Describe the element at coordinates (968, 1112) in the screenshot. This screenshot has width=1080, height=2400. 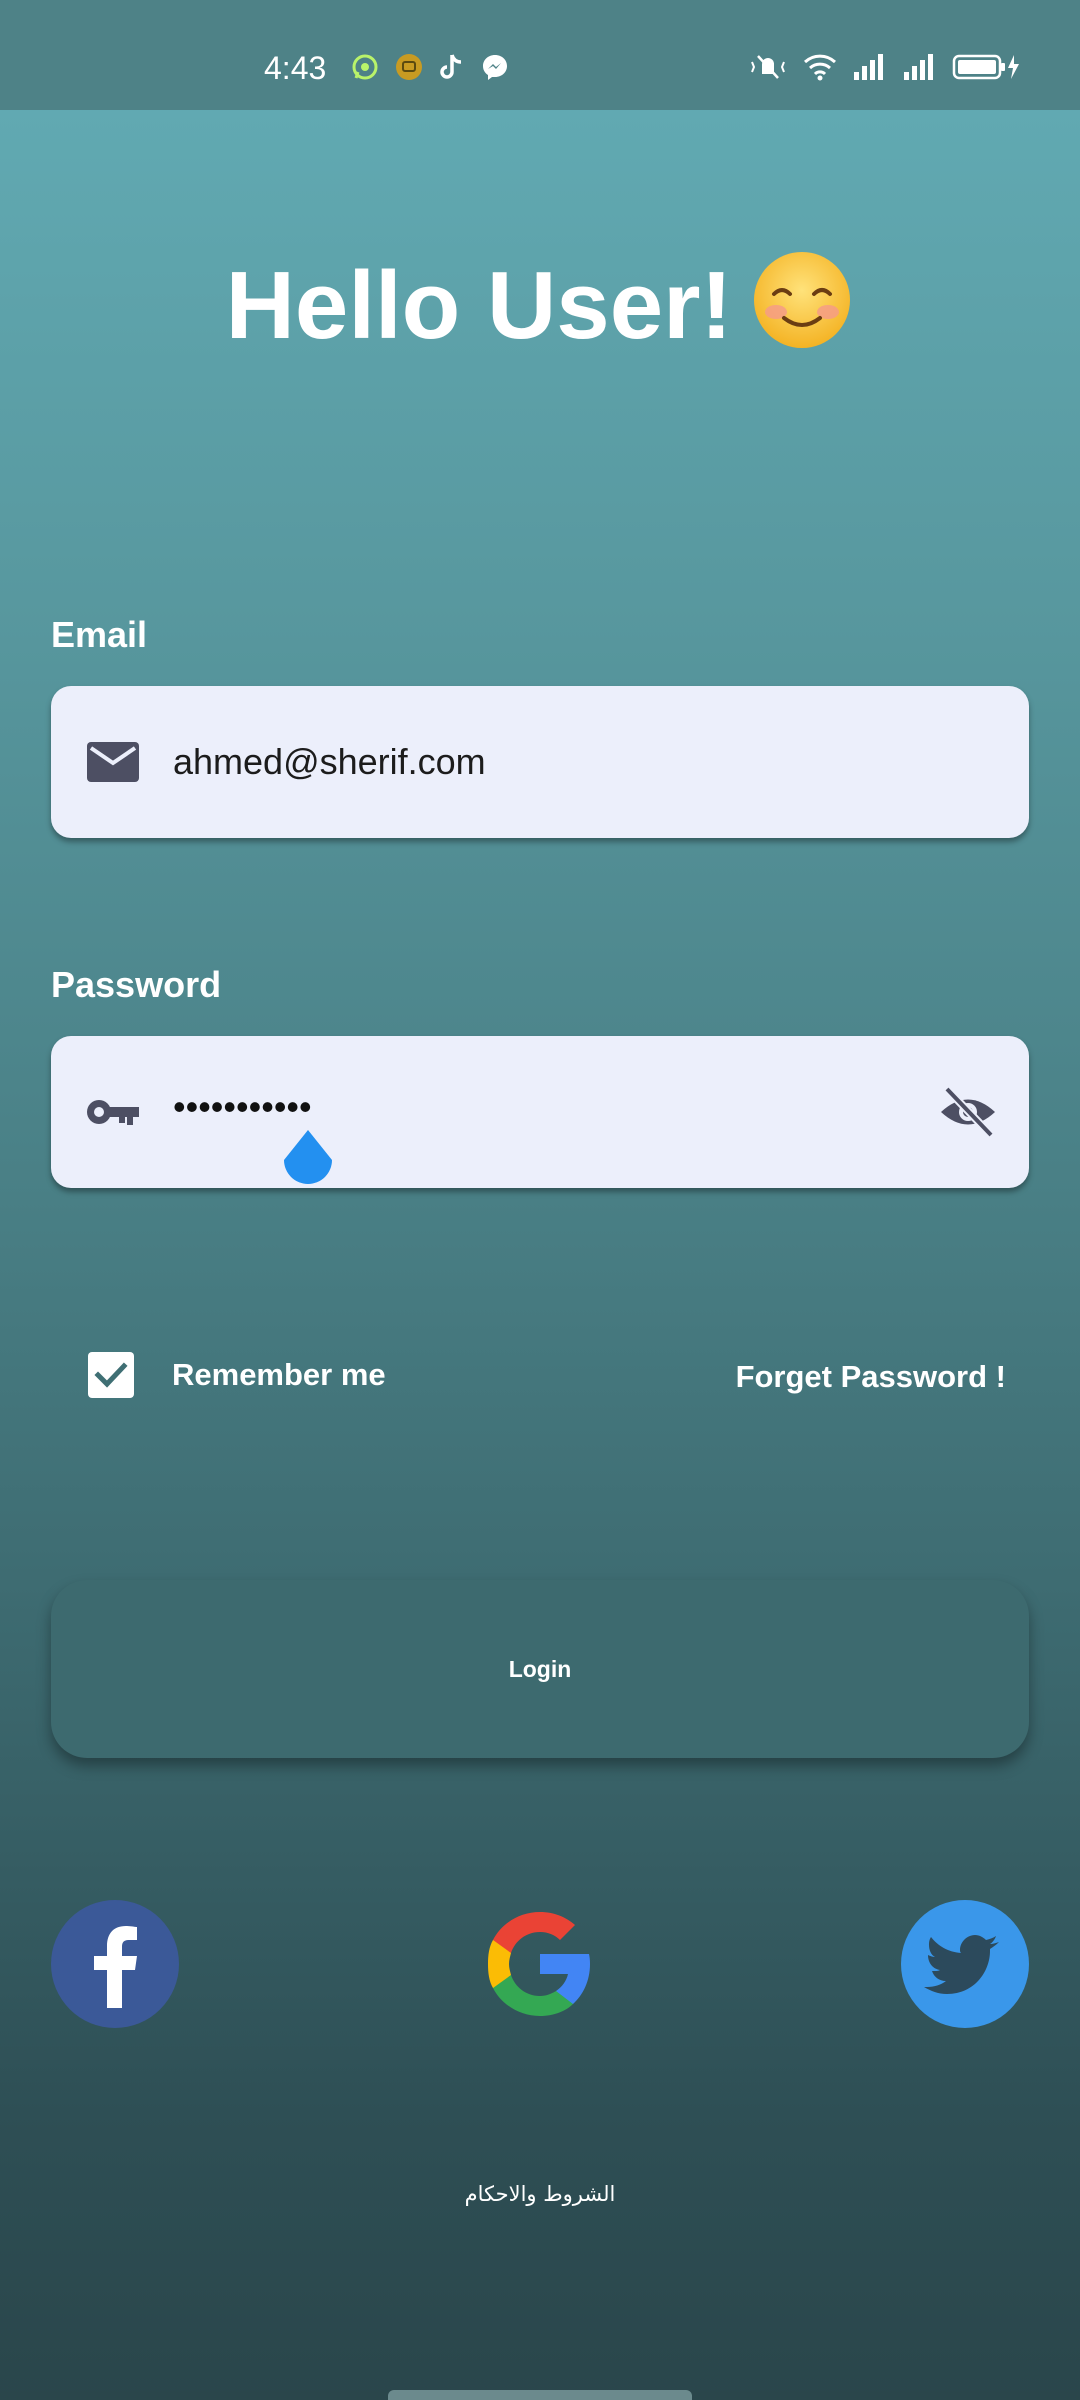
I see `visibility-off-icon` at that location.